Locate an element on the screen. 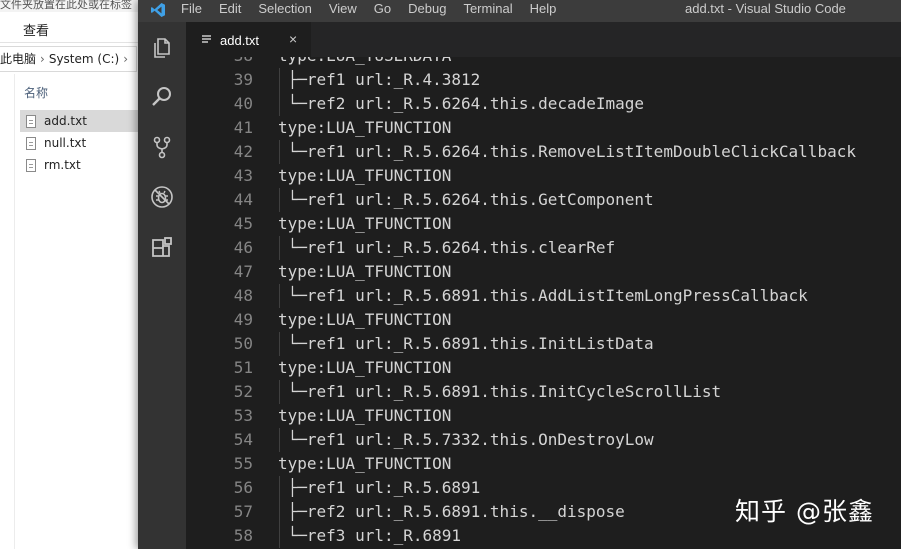 The width and height of the screenshot is (901, 549). line-text: ├─ref1 url:_R.5.6891 is located at coordinates (379, 487).